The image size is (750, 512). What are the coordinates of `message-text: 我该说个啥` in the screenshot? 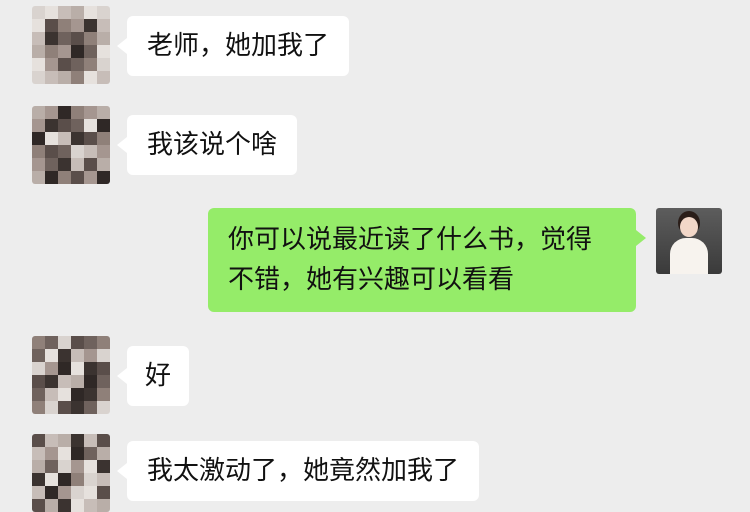 It's located at (212, 145).